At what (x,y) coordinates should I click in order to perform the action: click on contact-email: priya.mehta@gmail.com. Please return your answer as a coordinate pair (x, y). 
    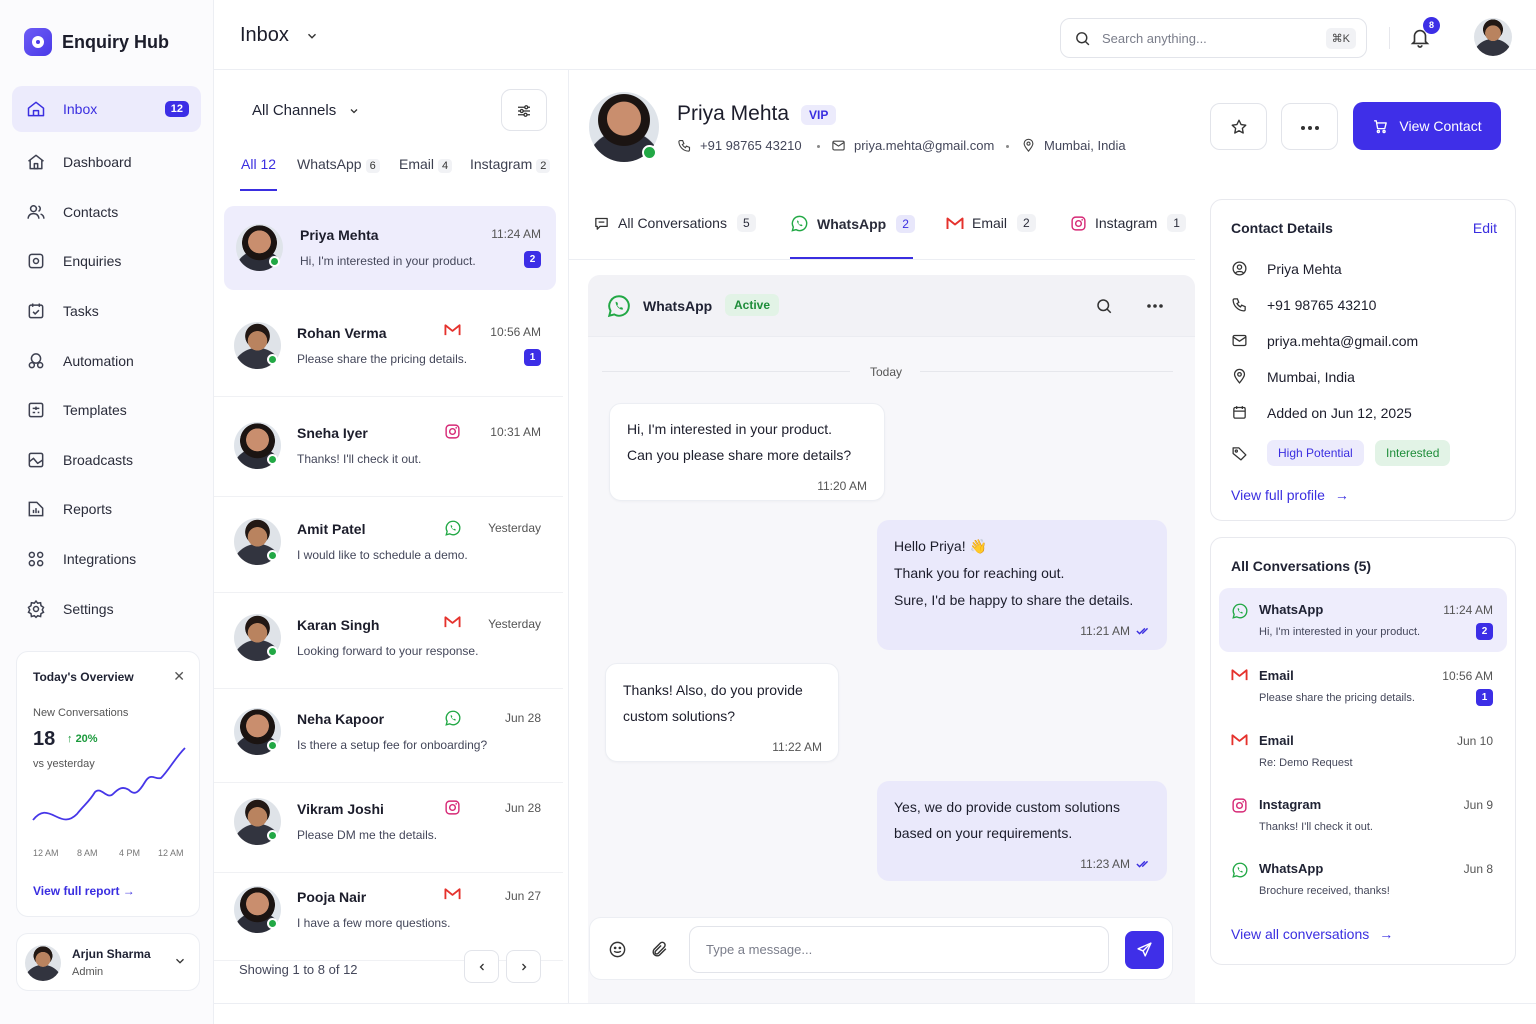
    Looking at the image, I should click on (912, 145).